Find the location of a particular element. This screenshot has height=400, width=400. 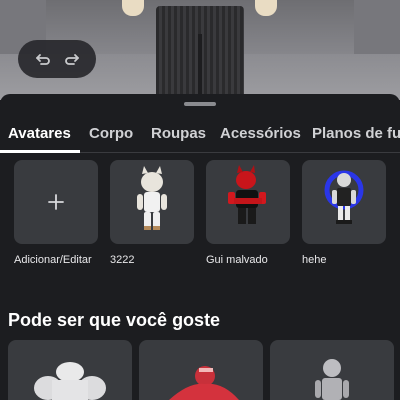

avatar-tile: hehe is located at coordinates (344, 213).